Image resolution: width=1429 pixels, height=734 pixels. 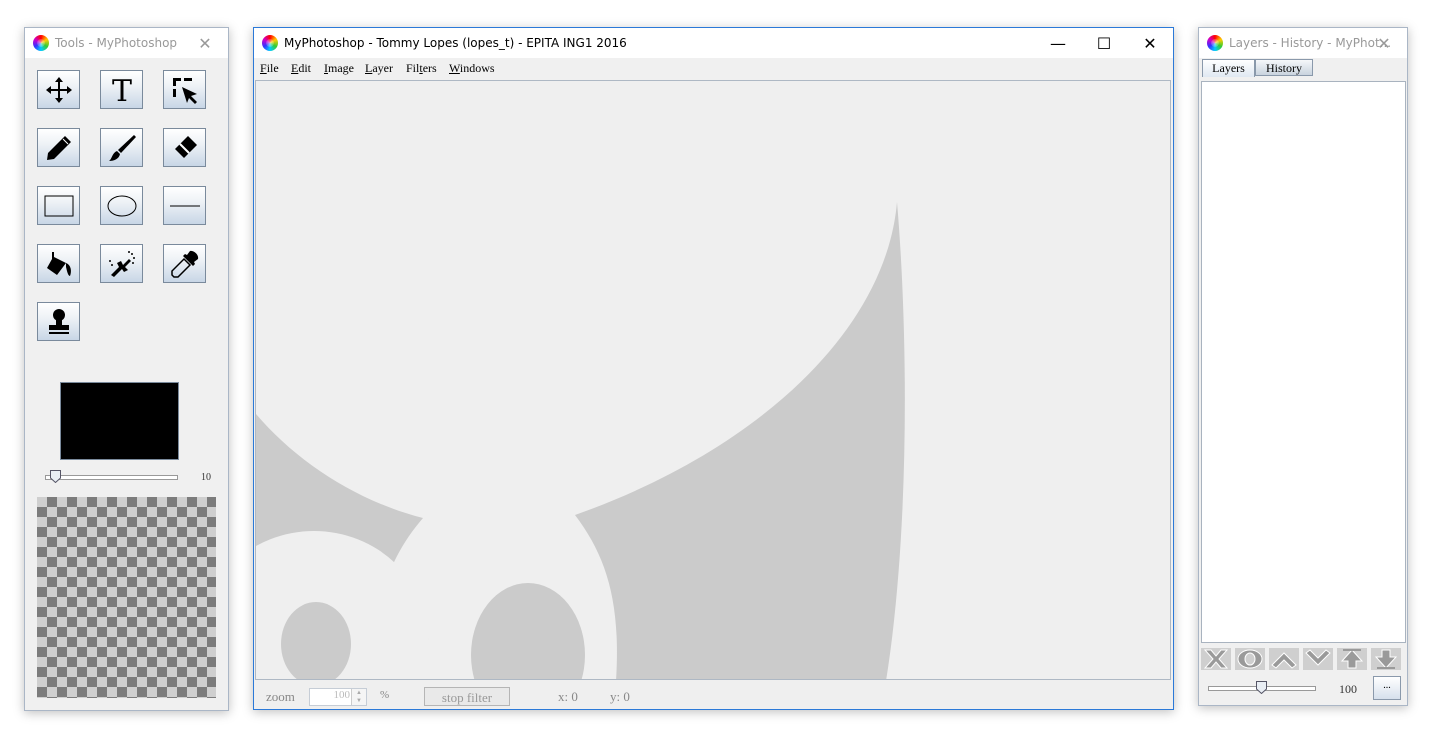 I want to click on fill-tool-button, so click(x=58, y=263).